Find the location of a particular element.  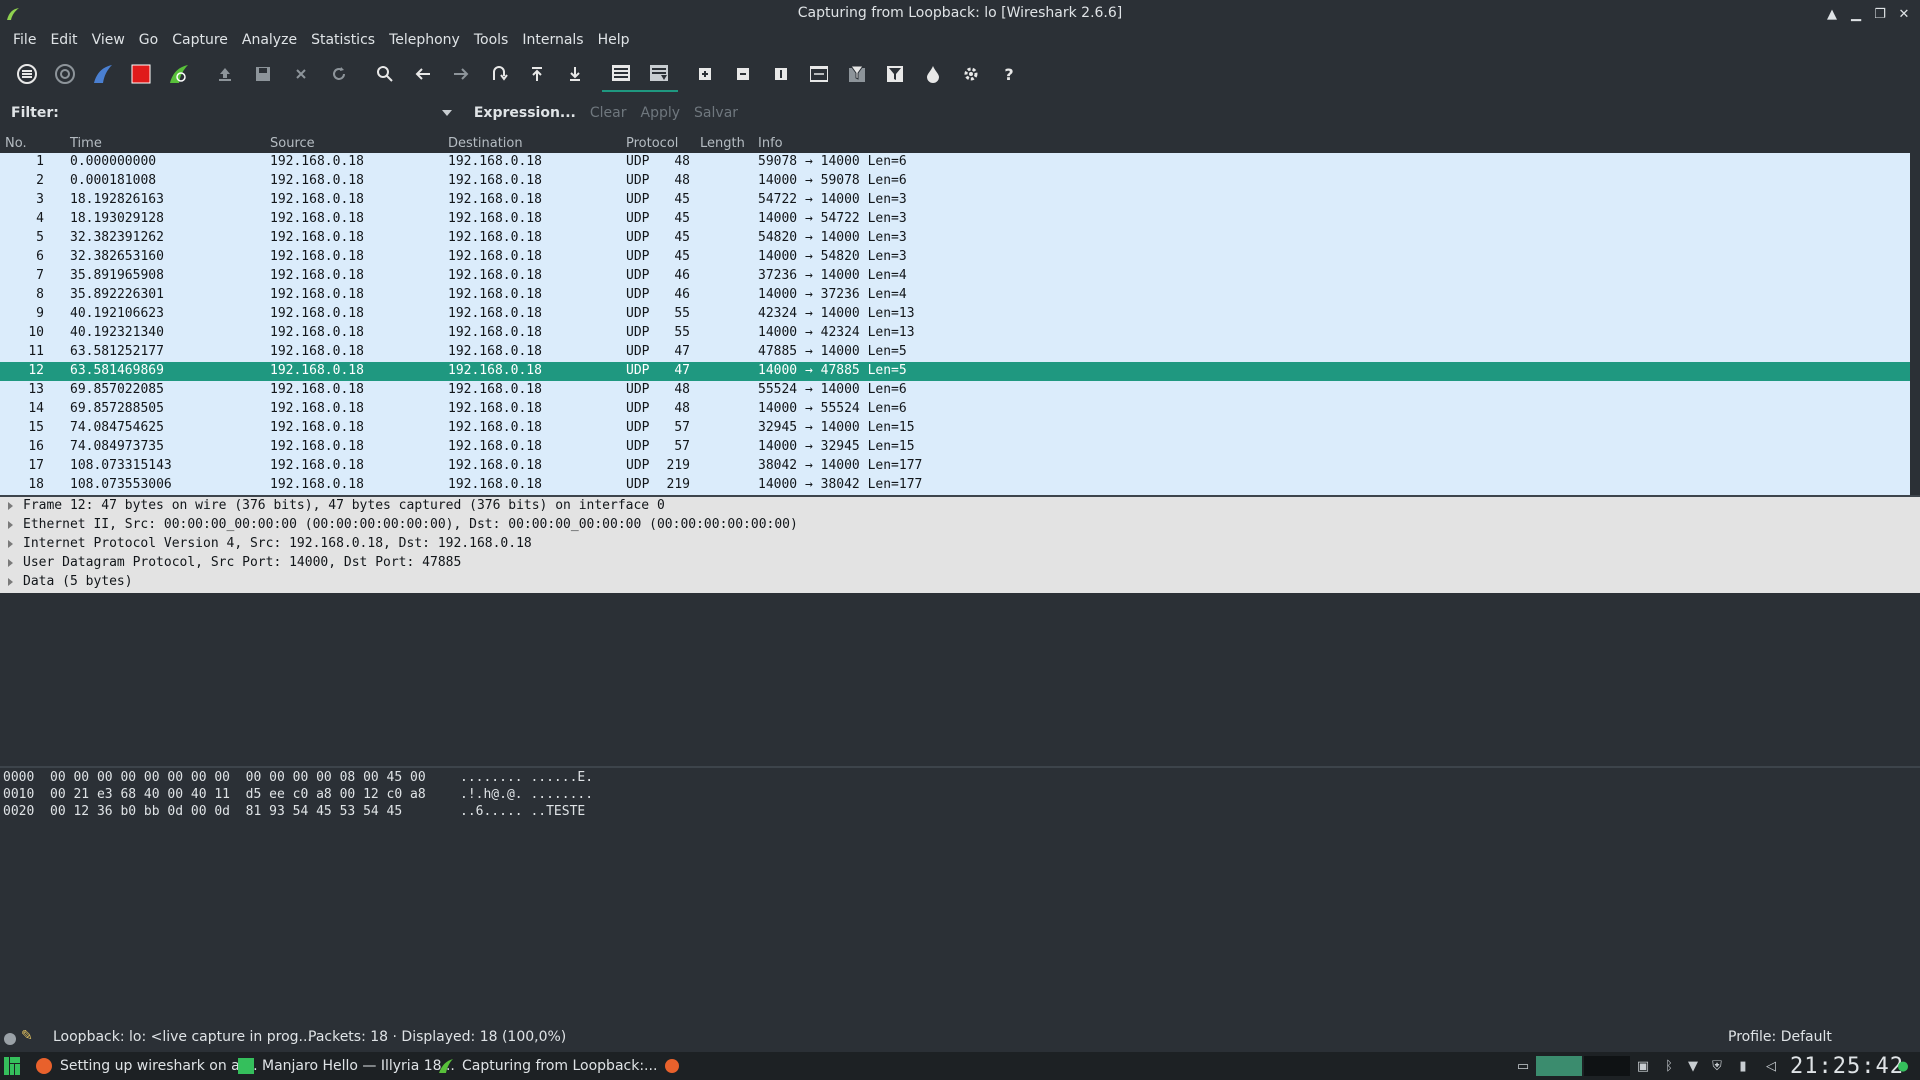

menu-edit: Edit is located at coordinates (63, 40).